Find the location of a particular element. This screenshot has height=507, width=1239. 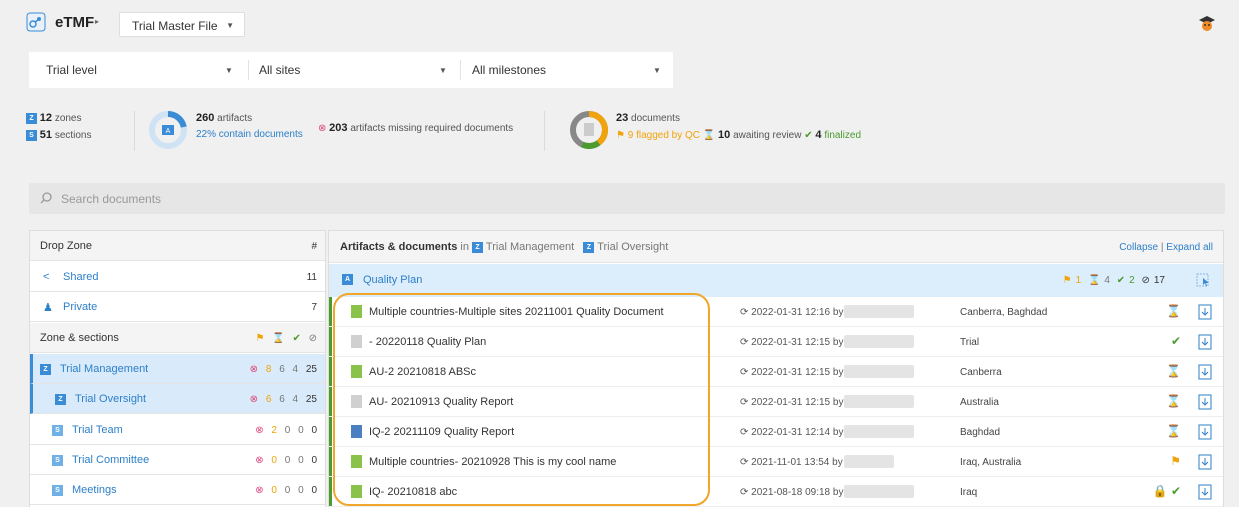

zones-stat: Z 12 zones is located at coordinates (54, 118).